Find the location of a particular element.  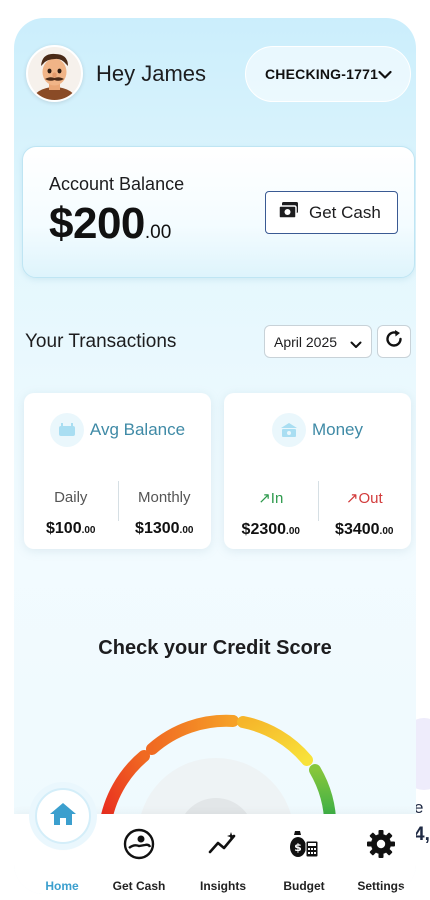

transactions-title: Your Transactions is located at coordinates (101, 341).